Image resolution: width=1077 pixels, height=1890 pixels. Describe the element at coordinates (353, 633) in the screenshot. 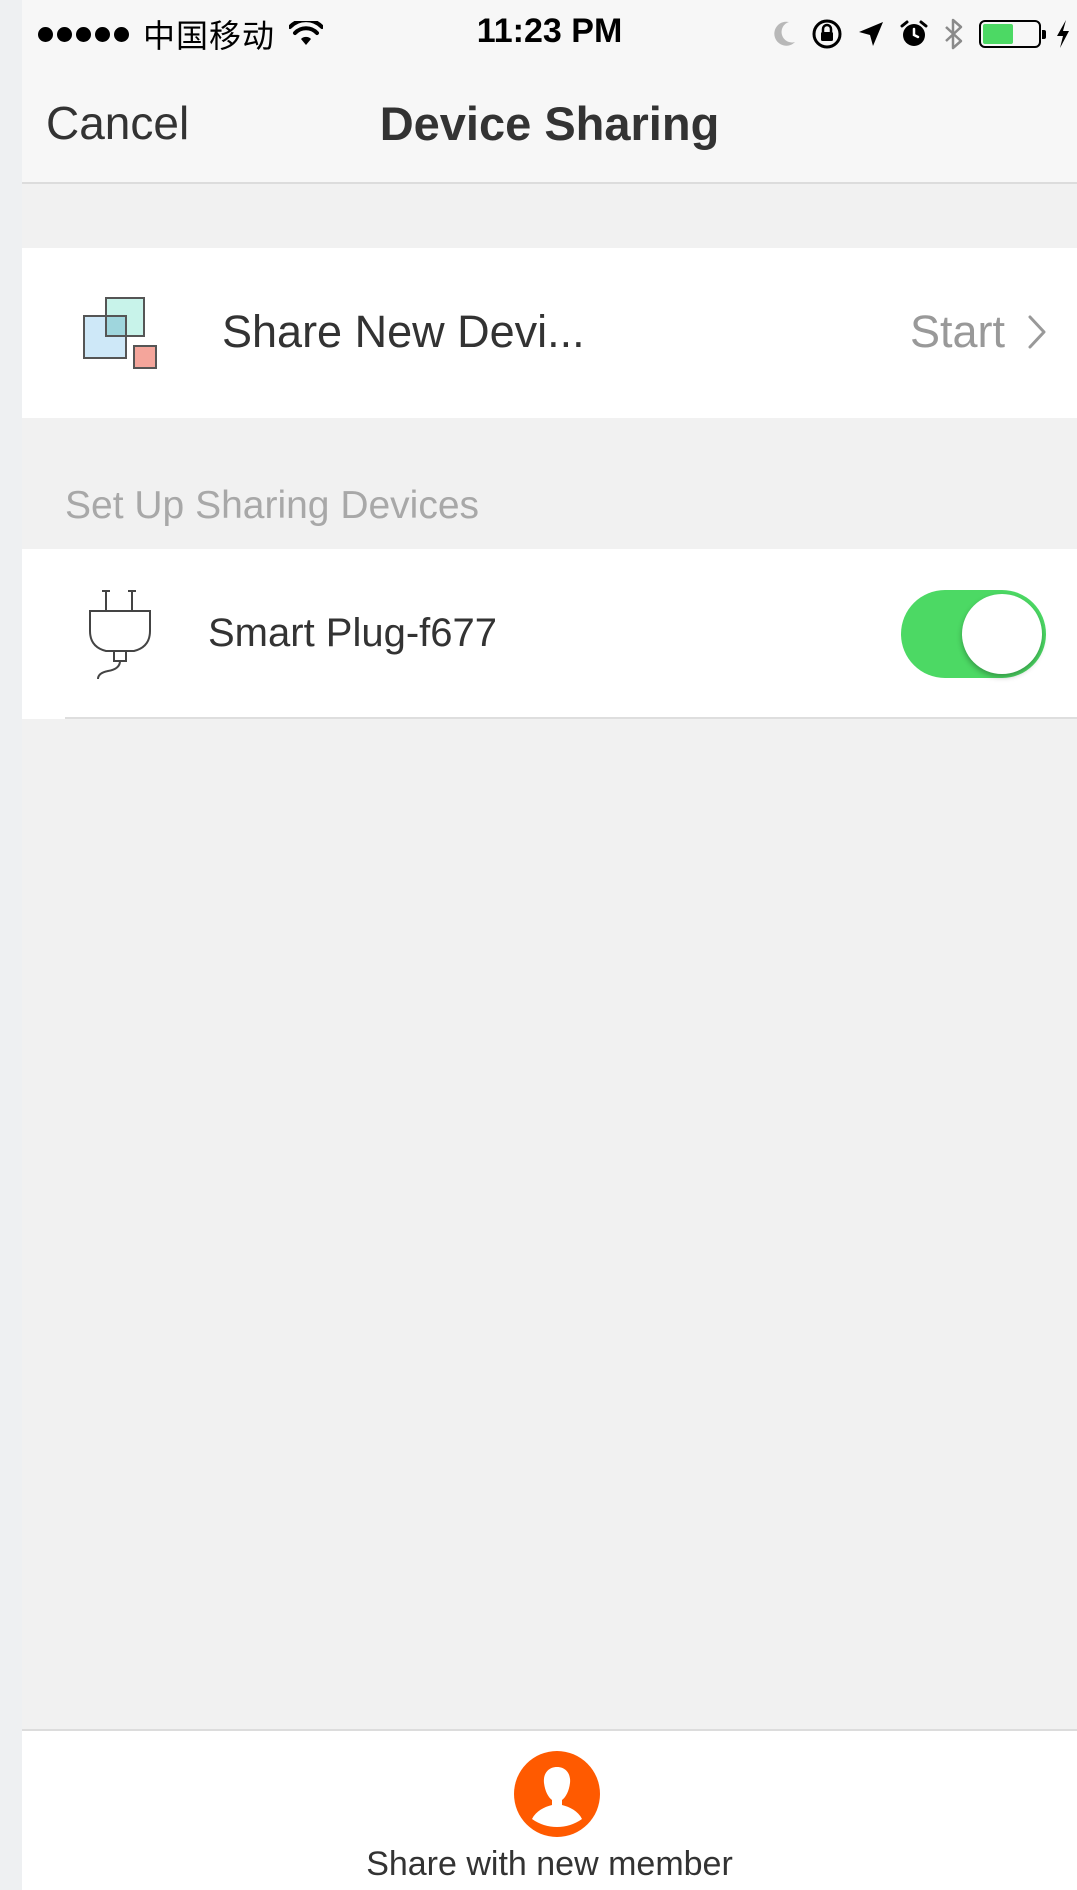

I see `device-name: Smart Plug-f677` at that location.